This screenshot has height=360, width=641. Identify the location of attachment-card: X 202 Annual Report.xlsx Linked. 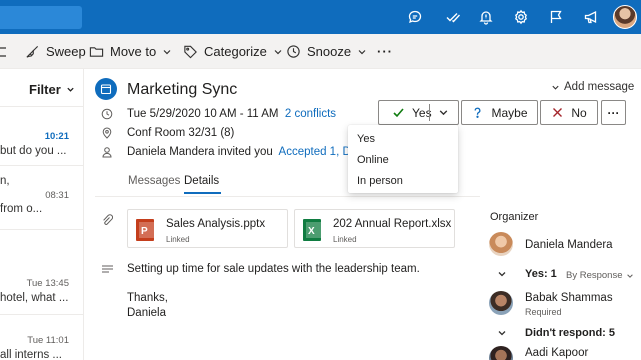
(374, 228).